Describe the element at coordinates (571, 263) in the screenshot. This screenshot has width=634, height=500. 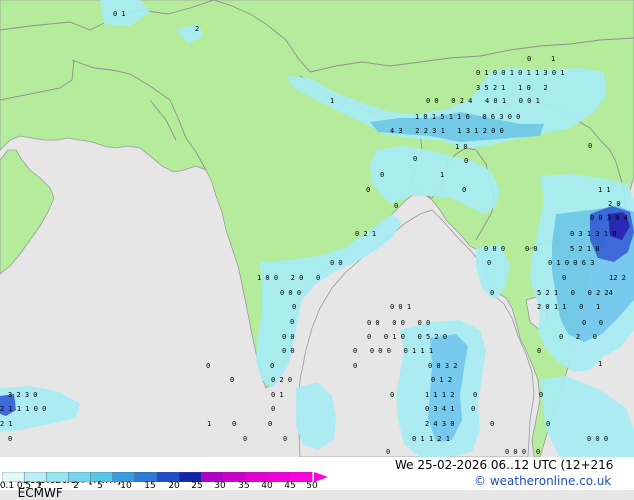
I see `precip-value-label: 0 1 0 0 6 3` at that location.